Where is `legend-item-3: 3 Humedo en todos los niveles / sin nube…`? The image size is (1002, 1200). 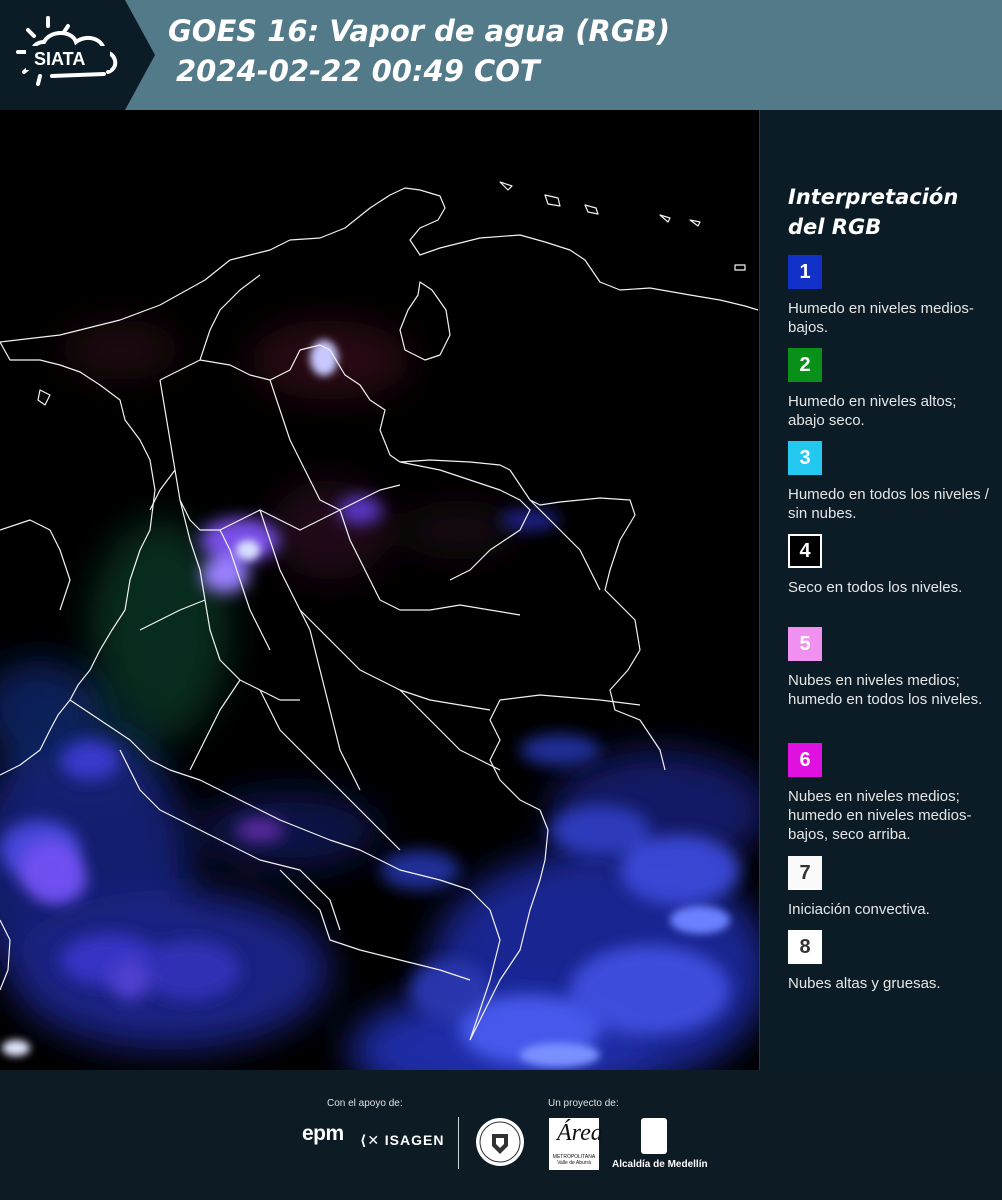
legend-item-3: 3 Humedo en todos los niveles / sin nube… is located at coordinates (890, 482).